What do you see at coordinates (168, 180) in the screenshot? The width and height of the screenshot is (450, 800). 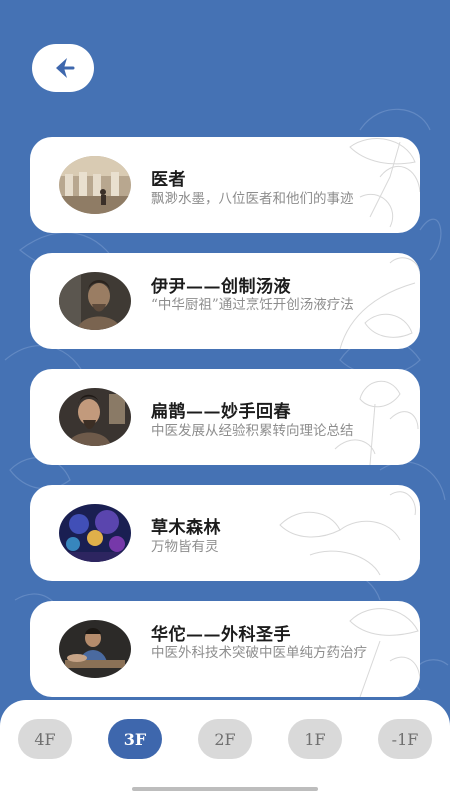 I see `exhibit-title: 医者` at bounding box center [168, 180].